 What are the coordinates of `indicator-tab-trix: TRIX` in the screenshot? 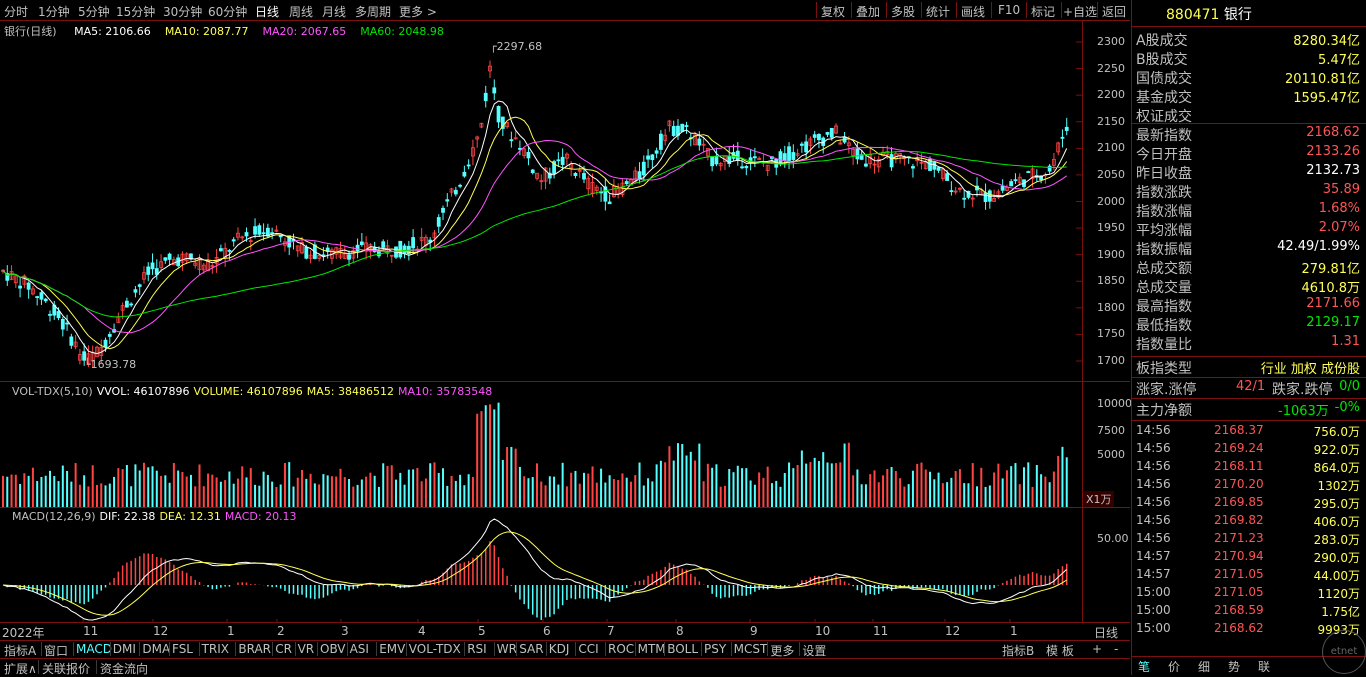 It's located at (215, 649).